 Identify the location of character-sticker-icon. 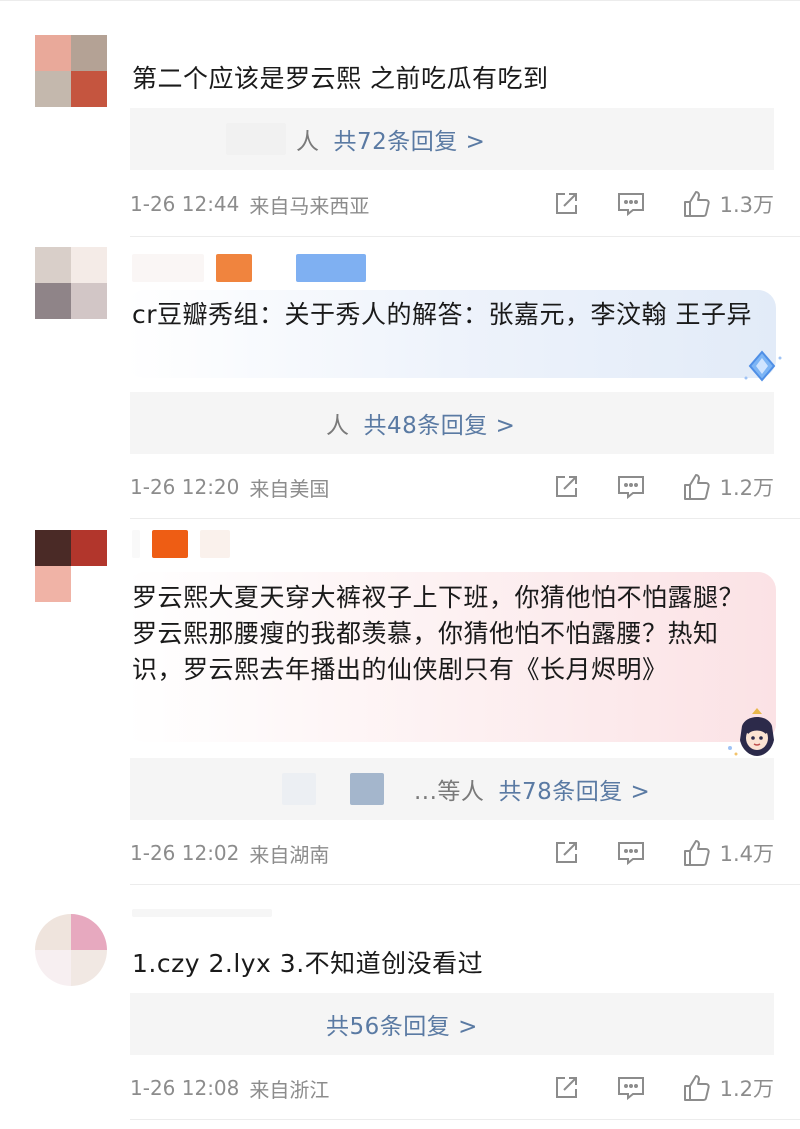
(751, 732).